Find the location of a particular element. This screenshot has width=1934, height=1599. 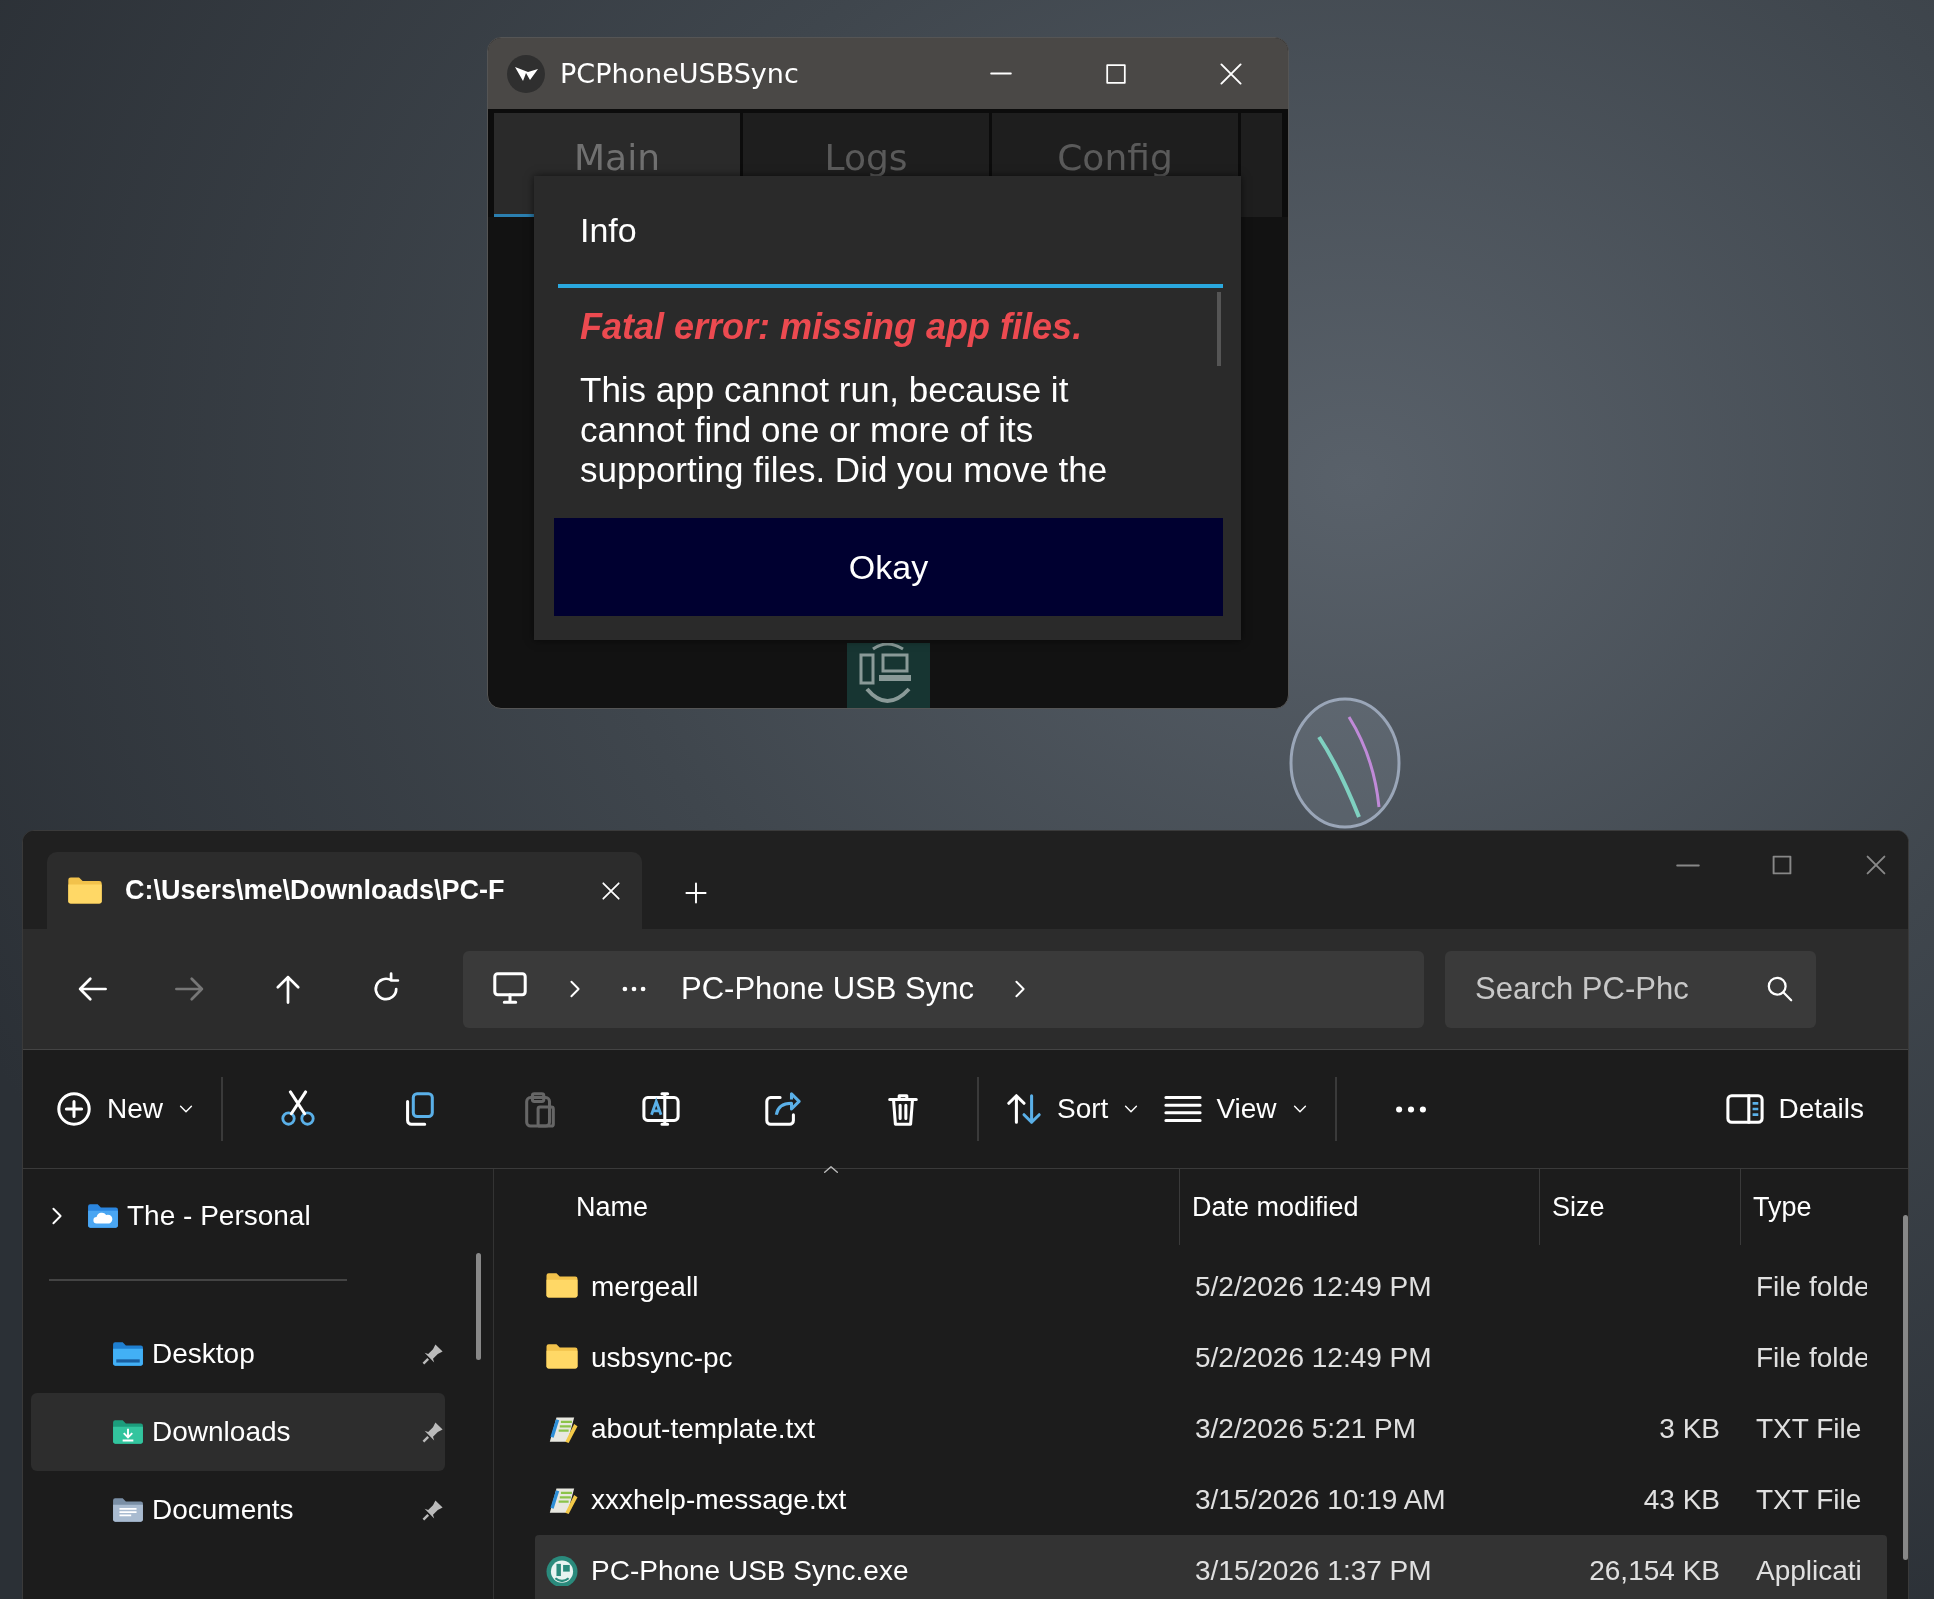

details-button: Details is located at coordinates (1795, 1109).